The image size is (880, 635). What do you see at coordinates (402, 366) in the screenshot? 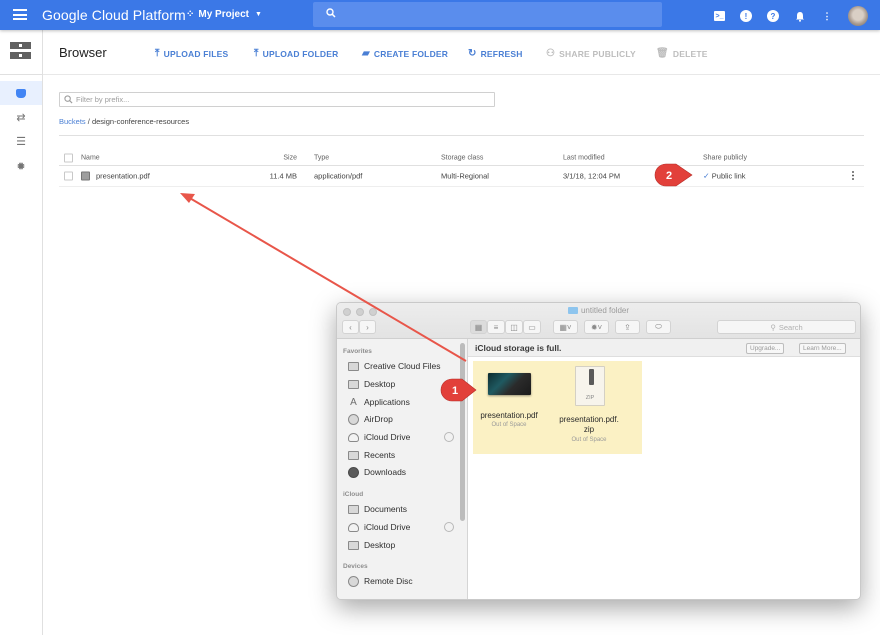
I see `sidebar-item-label: Creative Cloud Files` at bounding box center [402, 366].